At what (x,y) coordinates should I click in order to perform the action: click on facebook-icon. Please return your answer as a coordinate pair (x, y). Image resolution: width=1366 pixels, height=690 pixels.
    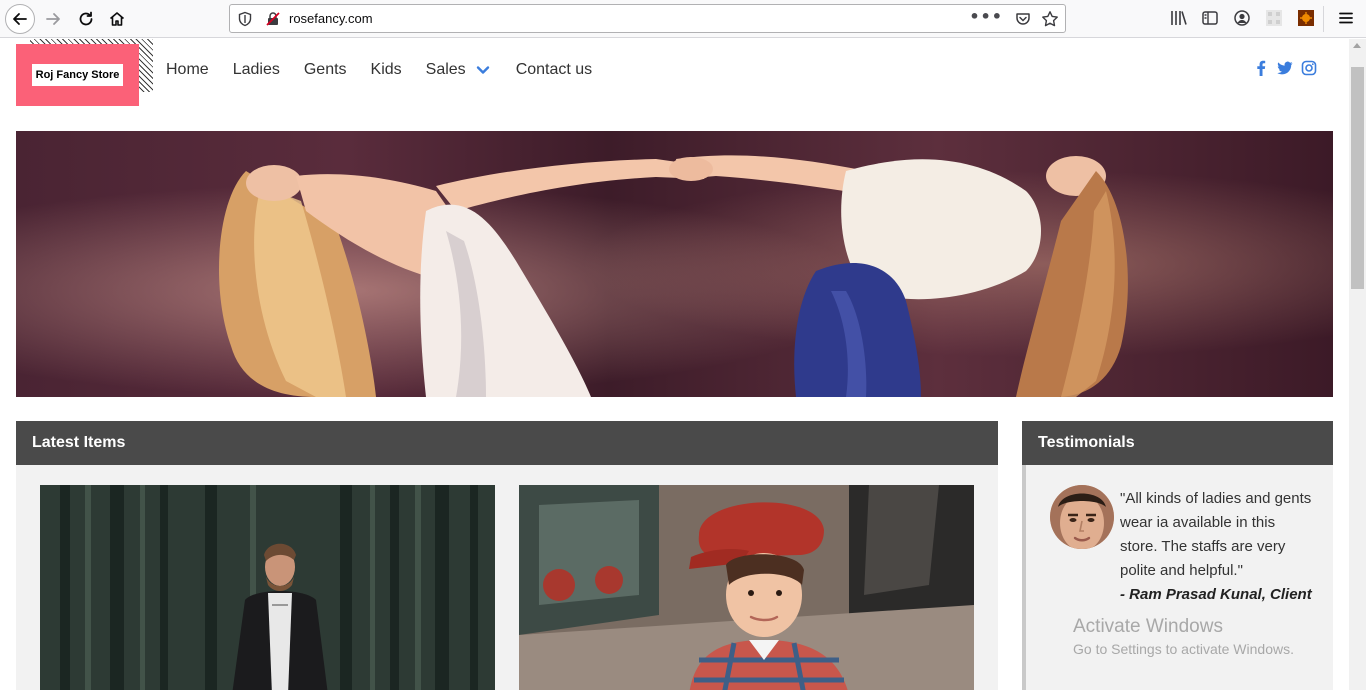
    Looking at the image, I should click on (1261, 68).